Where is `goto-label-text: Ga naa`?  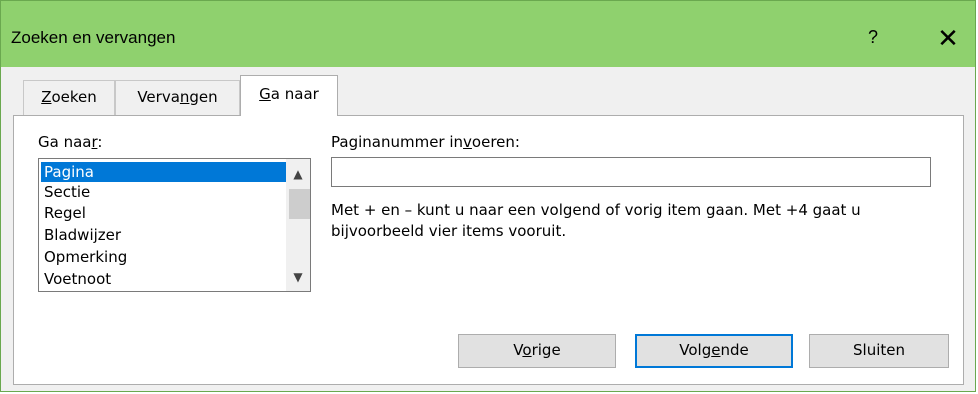 goto-label-text: Ga naa is located at coordinates (65, 142).